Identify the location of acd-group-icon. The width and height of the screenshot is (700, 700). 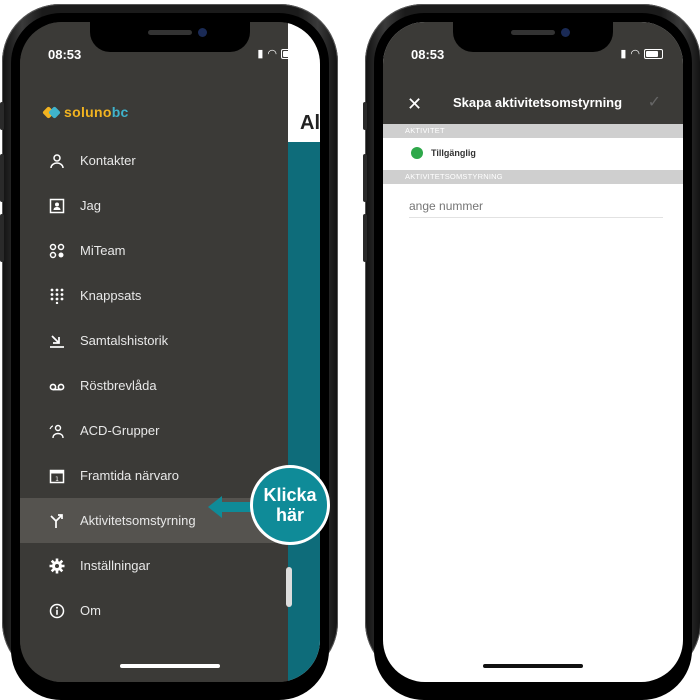
(57, 431).